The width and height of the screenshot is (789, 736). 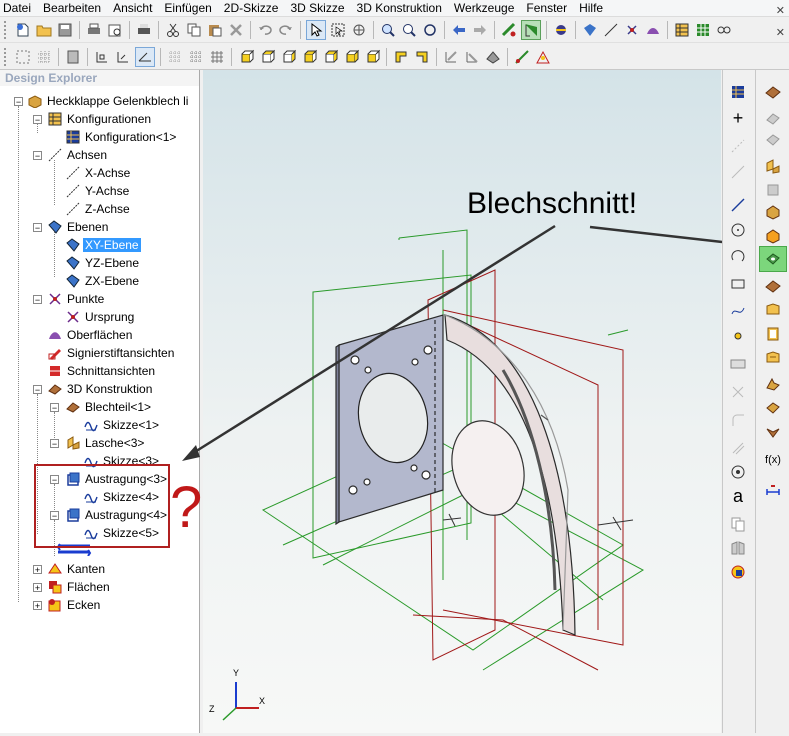 What do you see at coordinates (738, 230) in the screenshot?
I see `circle-tool-icon` at bounding box center [738, 230].